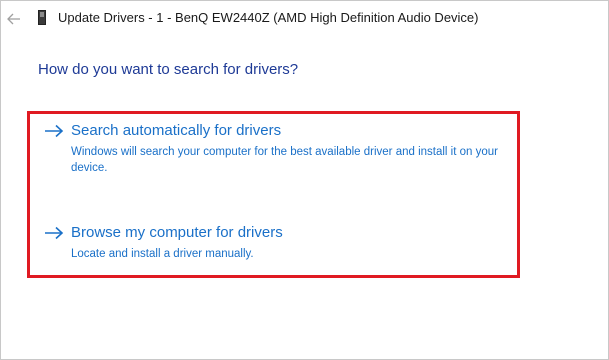 The height and width of the screenshot is (360, 609). What do you see at coordinates (162, 254) in the screenshot?
I see `option-description: Locate and install a driver manually.` at bounding box center [162, 254].